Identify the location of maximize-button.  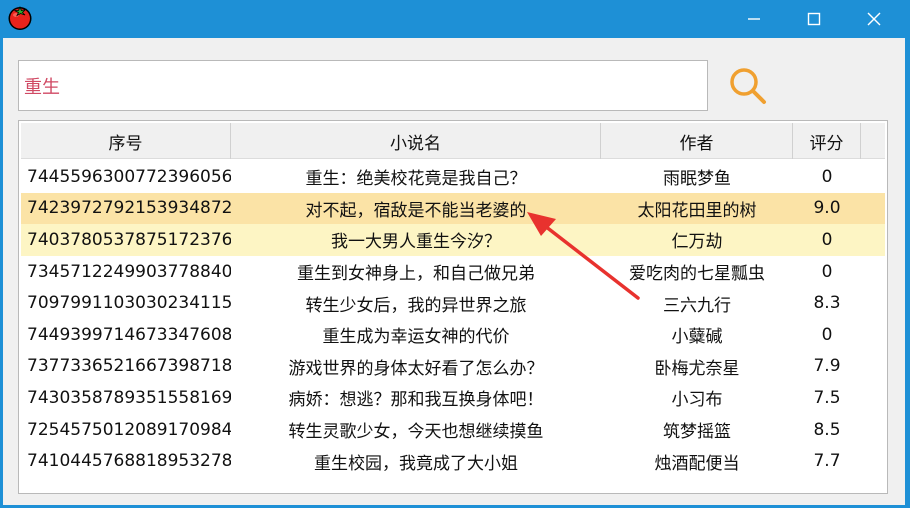
(814, 19).